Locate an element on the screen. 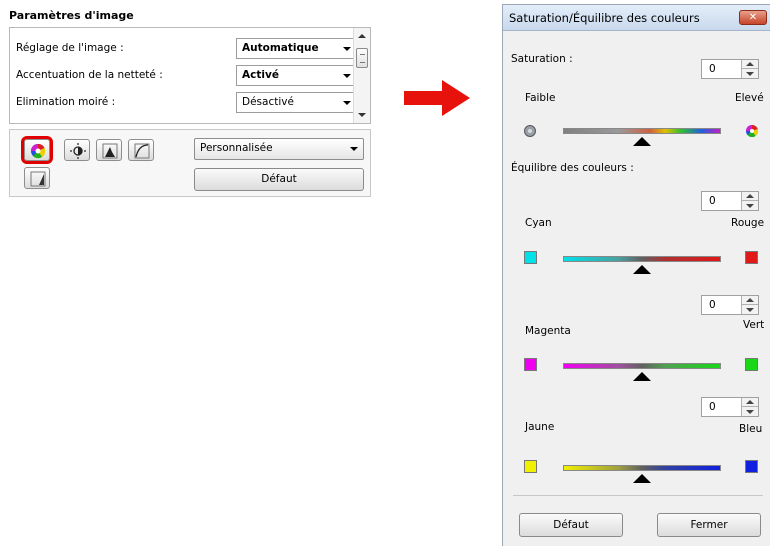  magenta-green-spin-buttons is located at coordinates (749, 305).